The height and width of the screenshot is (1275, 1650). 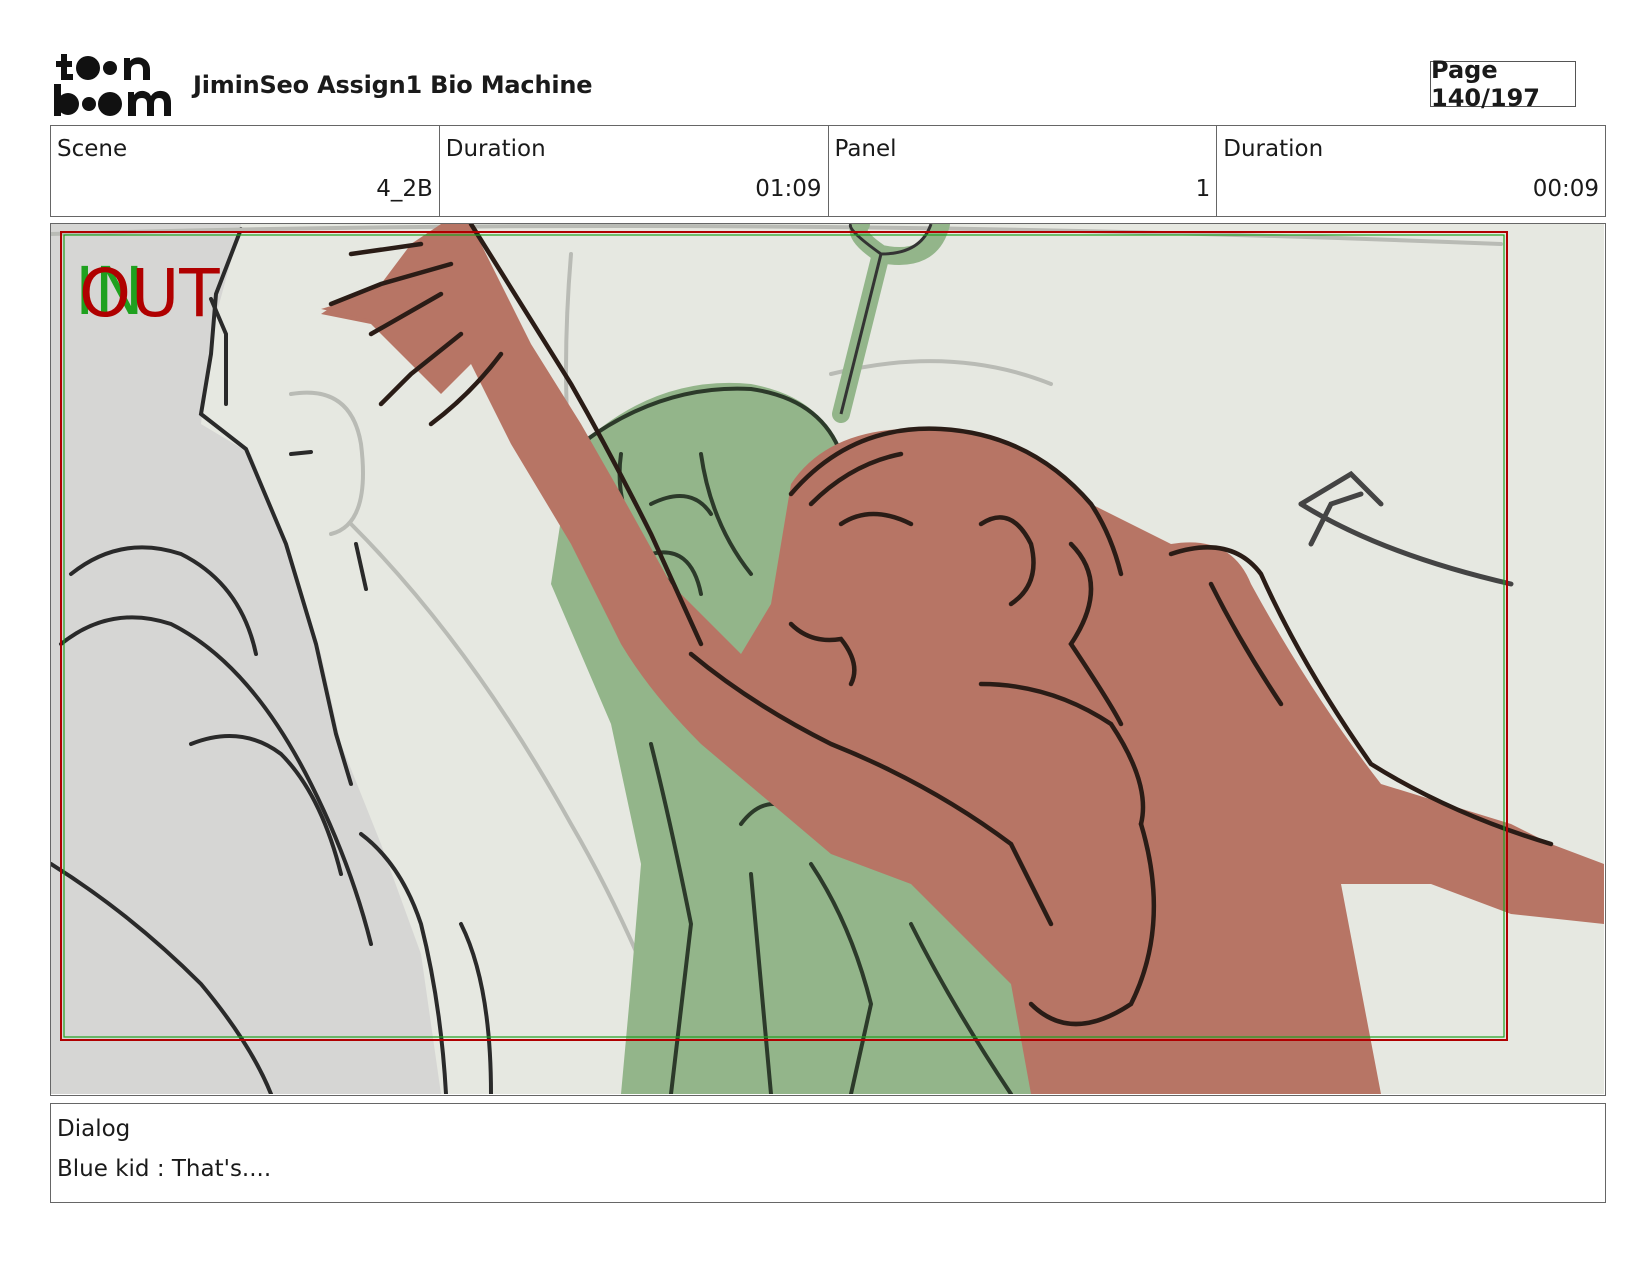 I want to click on dialog-label: Dialog, so click(x=94, y=1129).